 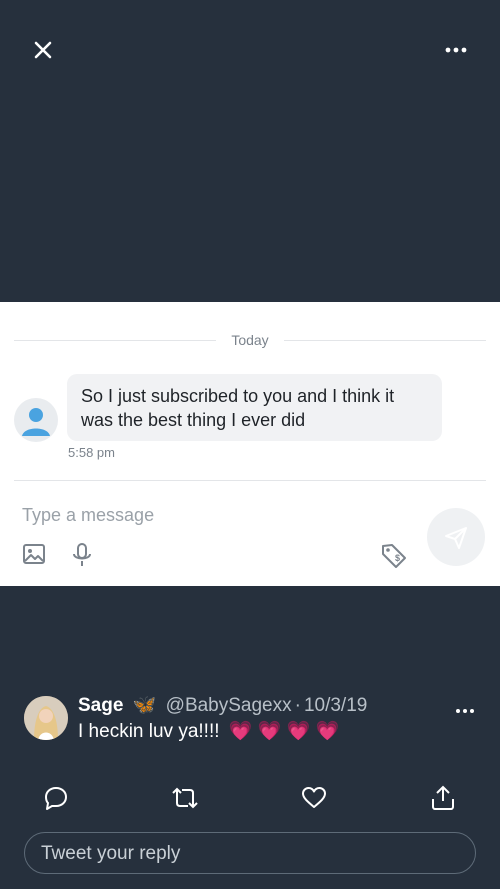 What do you see at coordinates (250, 480) in the screenshot?
I see `composer-divider` at bounding box center [250, 480].